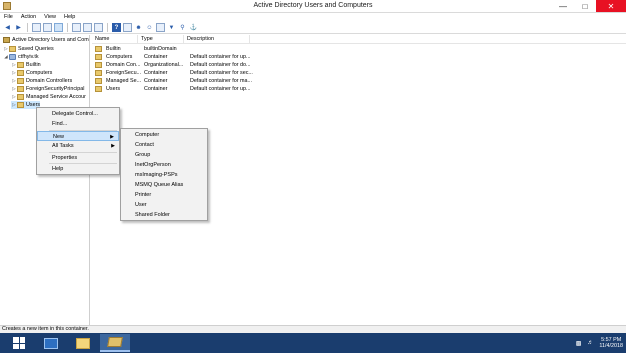 Image resolution: width=626 pixels, height=353 pixels. What do you see at coordinates (19, 343) in the screenshot?
I see `start-button` at bounding box center [19, 343].